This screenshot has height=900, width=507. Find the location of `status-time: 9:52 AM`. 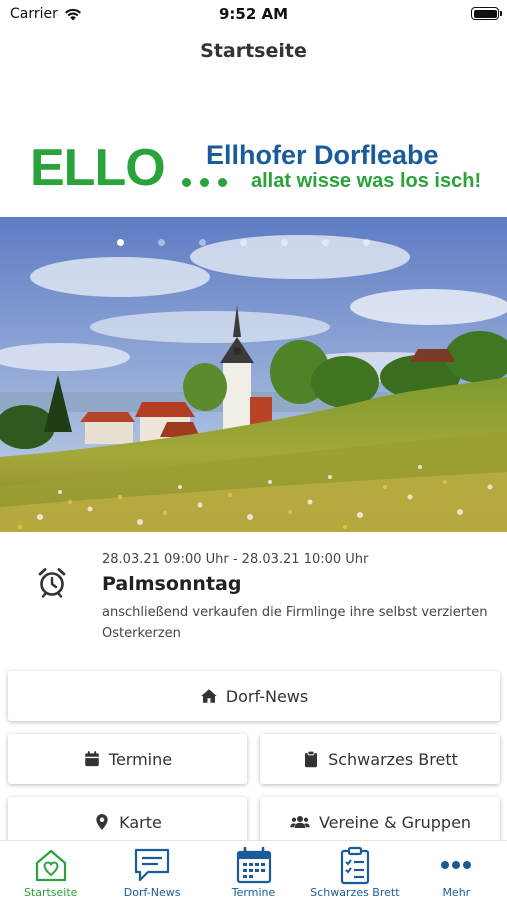

status-time: 9:52 AM is located at coordinates (253, 14).